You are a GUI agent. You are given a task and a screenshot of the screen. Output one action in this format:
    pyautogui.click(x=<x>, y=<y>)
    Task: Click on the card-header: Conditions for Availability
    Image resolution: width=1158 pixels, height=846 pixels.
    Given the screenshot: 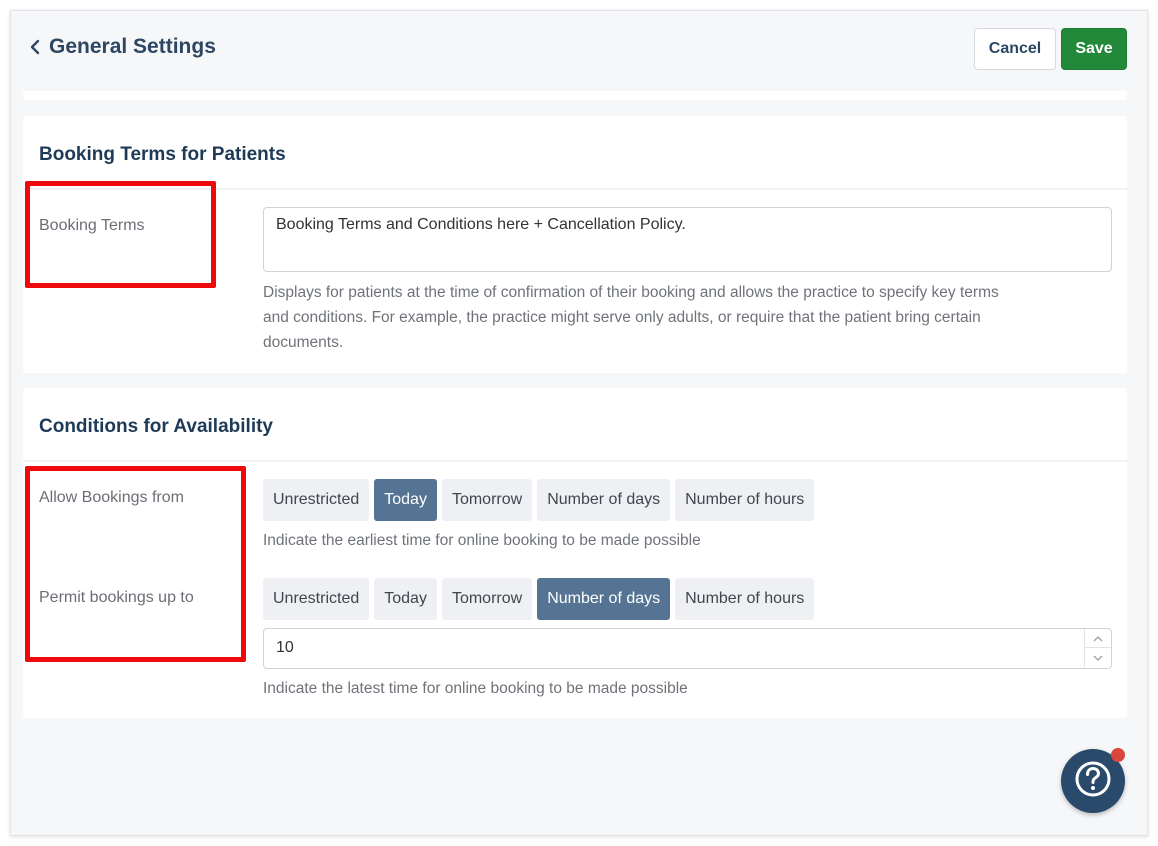 What is the action you would take?
    pyautogui.click(x=575, y=425)
    